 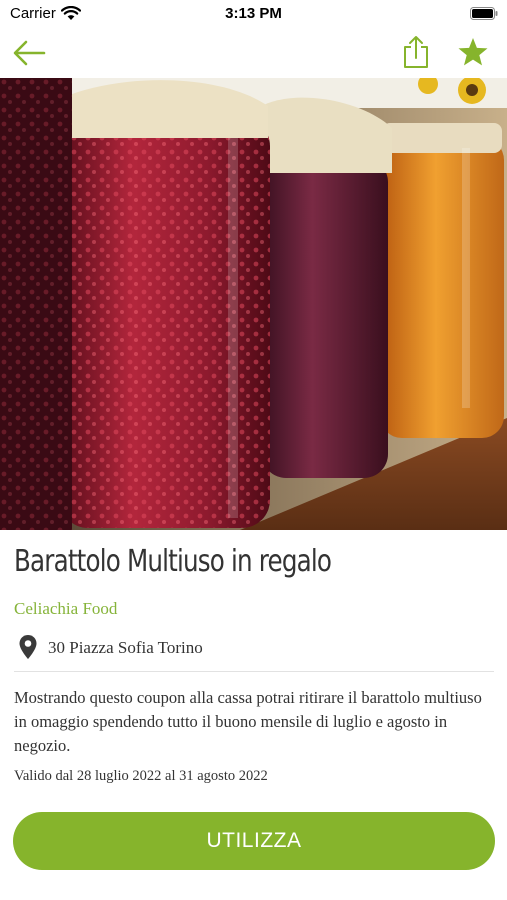 I want to click on status-bar: Carrier 3:13 PM, so click(x=253, y=15).